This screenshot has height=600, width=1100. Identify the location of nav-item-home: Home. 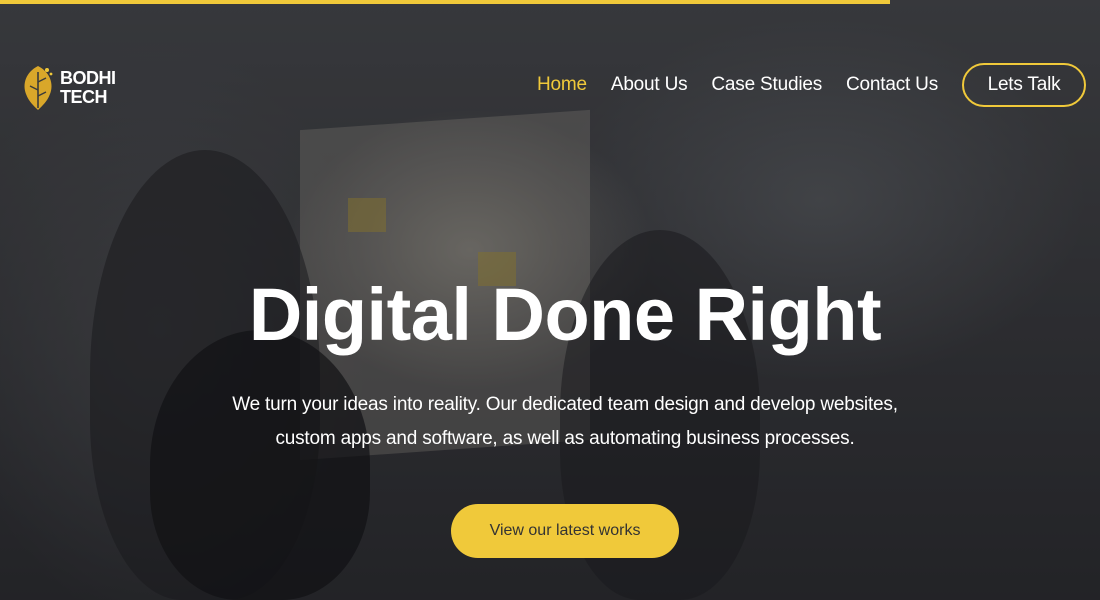
(562, 85).